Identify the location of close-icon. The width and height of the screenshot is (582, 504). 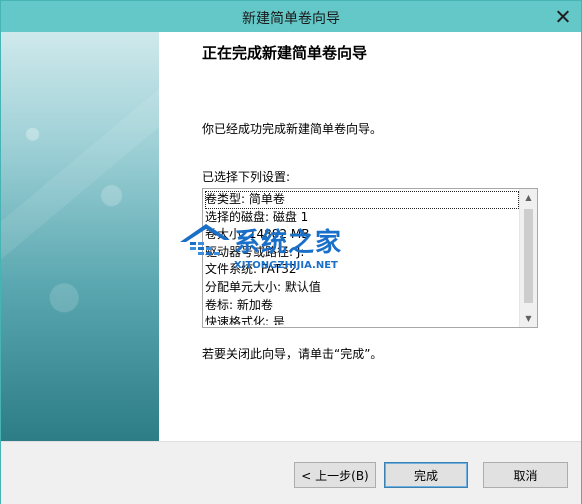
(563, 16).